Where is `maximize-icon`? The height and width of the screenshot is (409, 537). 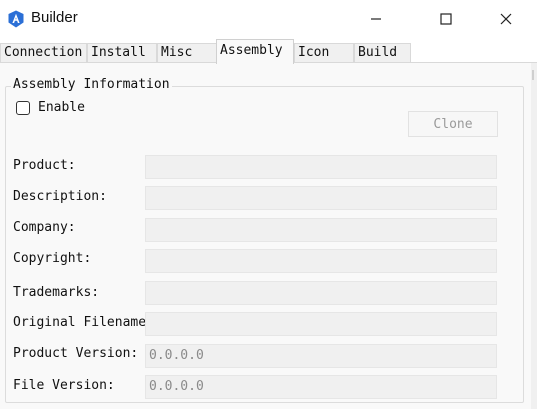
maximize-icon is located at coordinates (446, 19).